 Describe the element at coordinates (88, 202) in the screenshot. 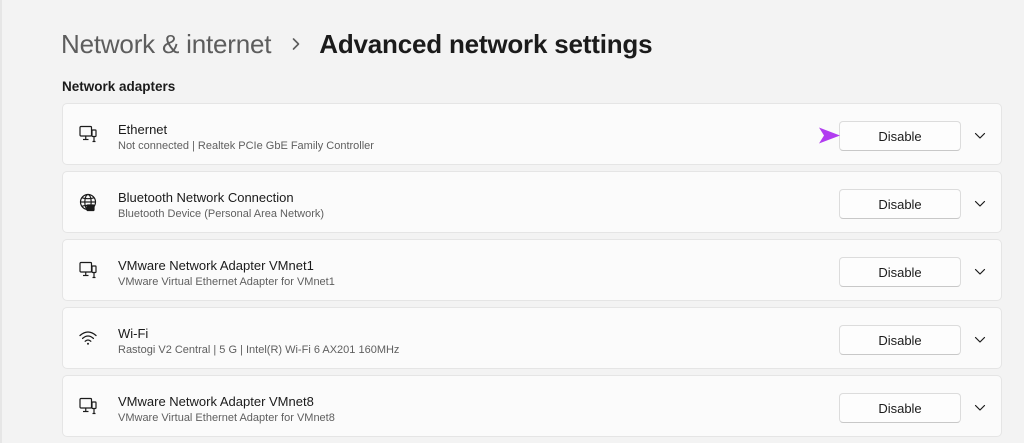

I see `globe-network-icon` at that location.